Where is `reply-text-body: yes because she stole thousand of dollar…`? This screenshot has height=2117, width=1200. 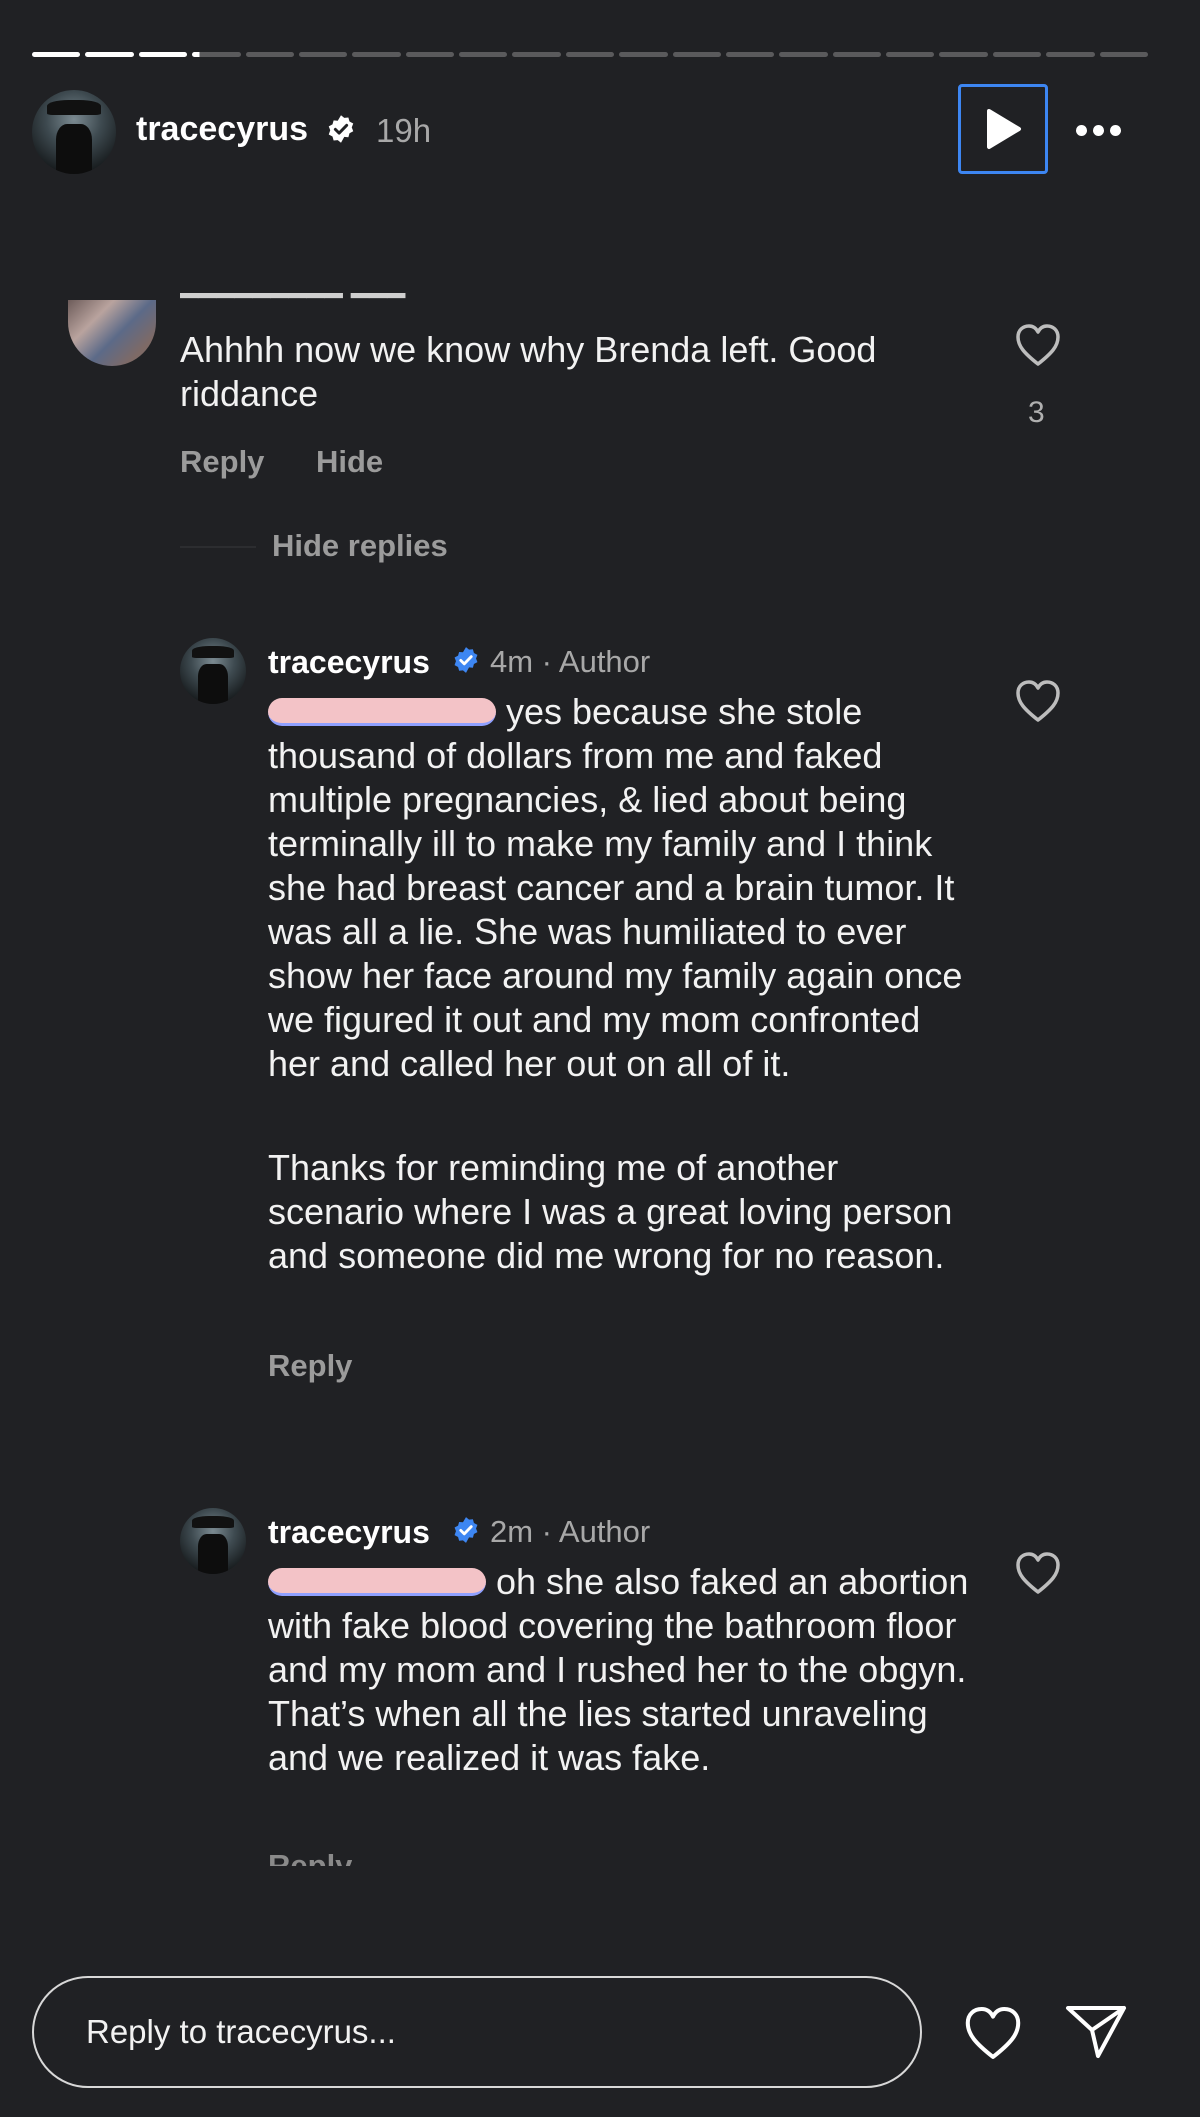 reply-text-body: yes because she stole thousand of dollar… is located at coordinates (615, 887).